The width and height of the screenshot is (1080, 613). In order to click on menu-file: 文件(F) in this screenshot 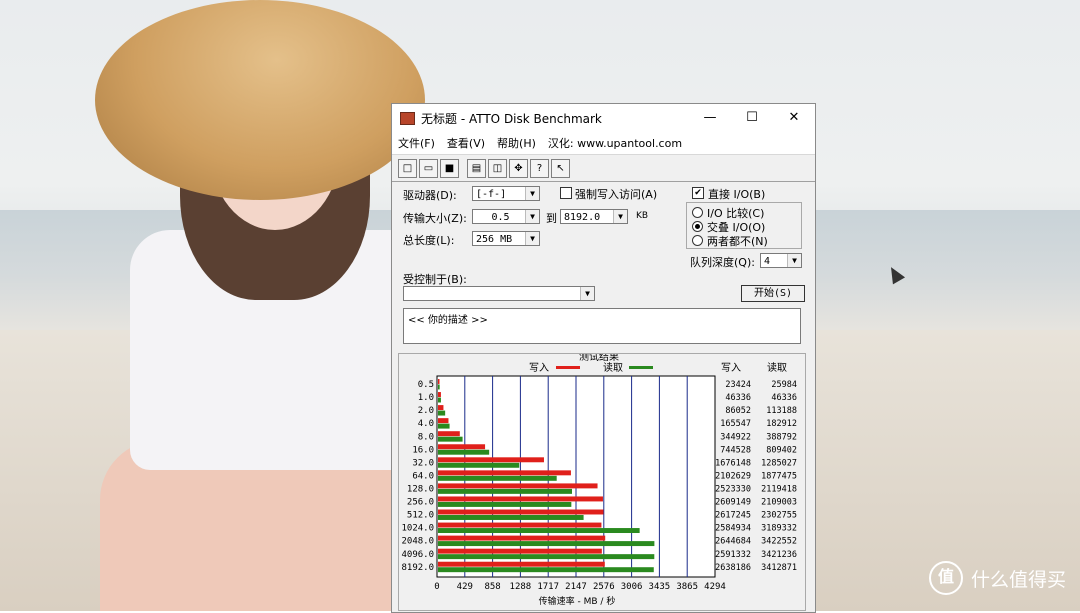, I will do `click(416, 143)`.